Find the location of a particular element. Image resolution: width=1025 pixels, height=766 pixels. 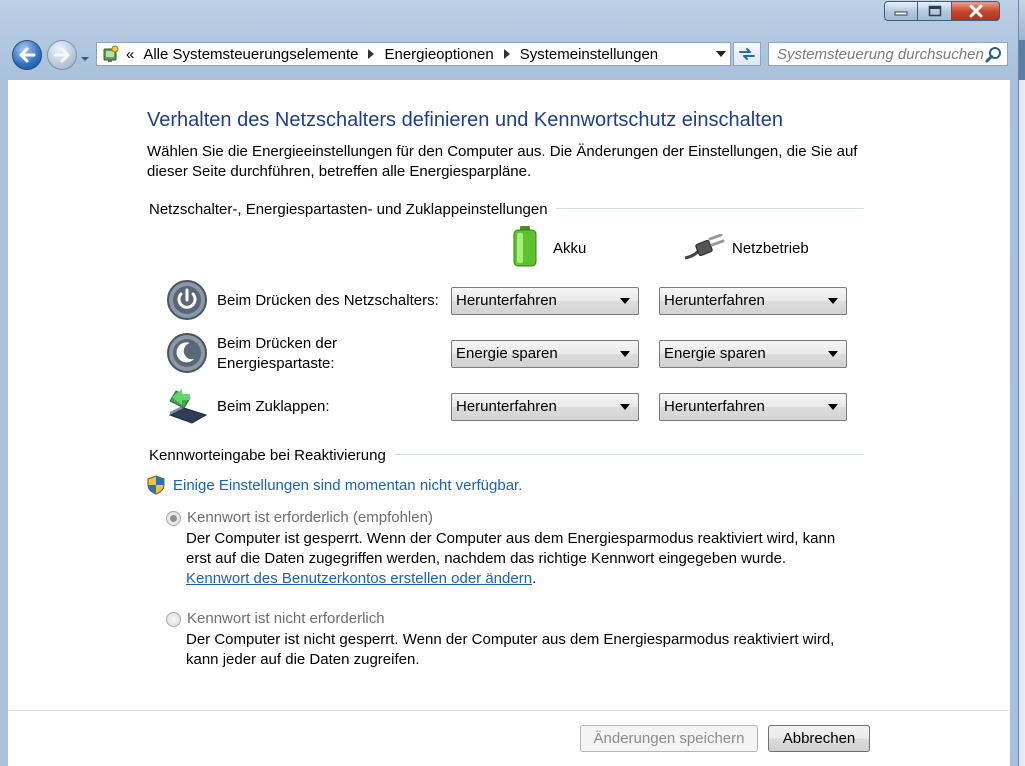

history-dropdown is located at coordinates (85, 58).